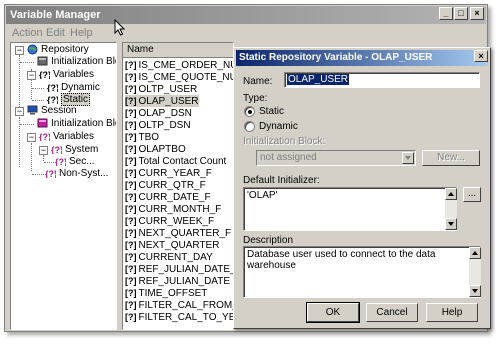 The width and height of the screenshot is (500, 344). I want to click on list-item: [?] REF_JULIAN_DATE, so click(177, 281).